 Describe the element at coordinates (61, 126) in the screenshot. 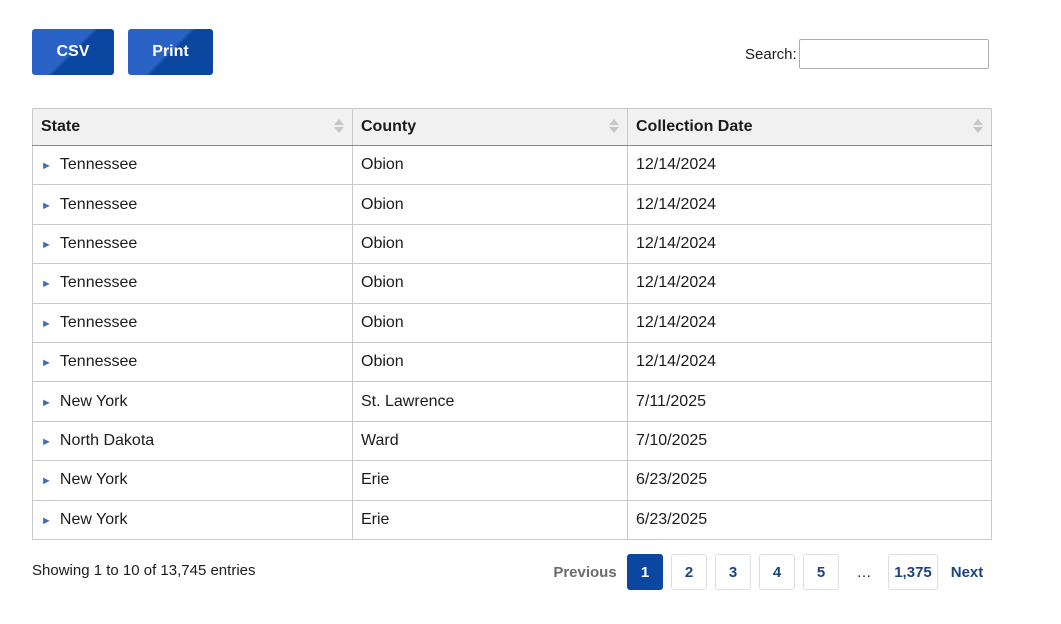

I see `column-header-label: State` at that location.